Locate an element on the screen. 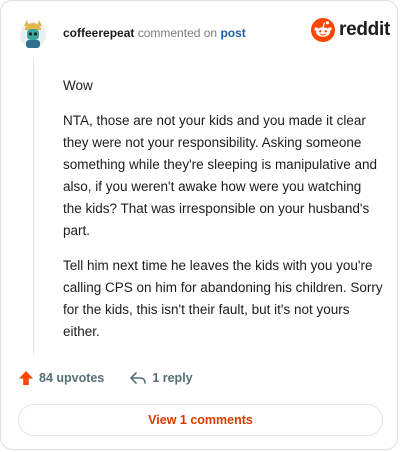  username-link: coffeerepeat is located at coordinates (98, 33).